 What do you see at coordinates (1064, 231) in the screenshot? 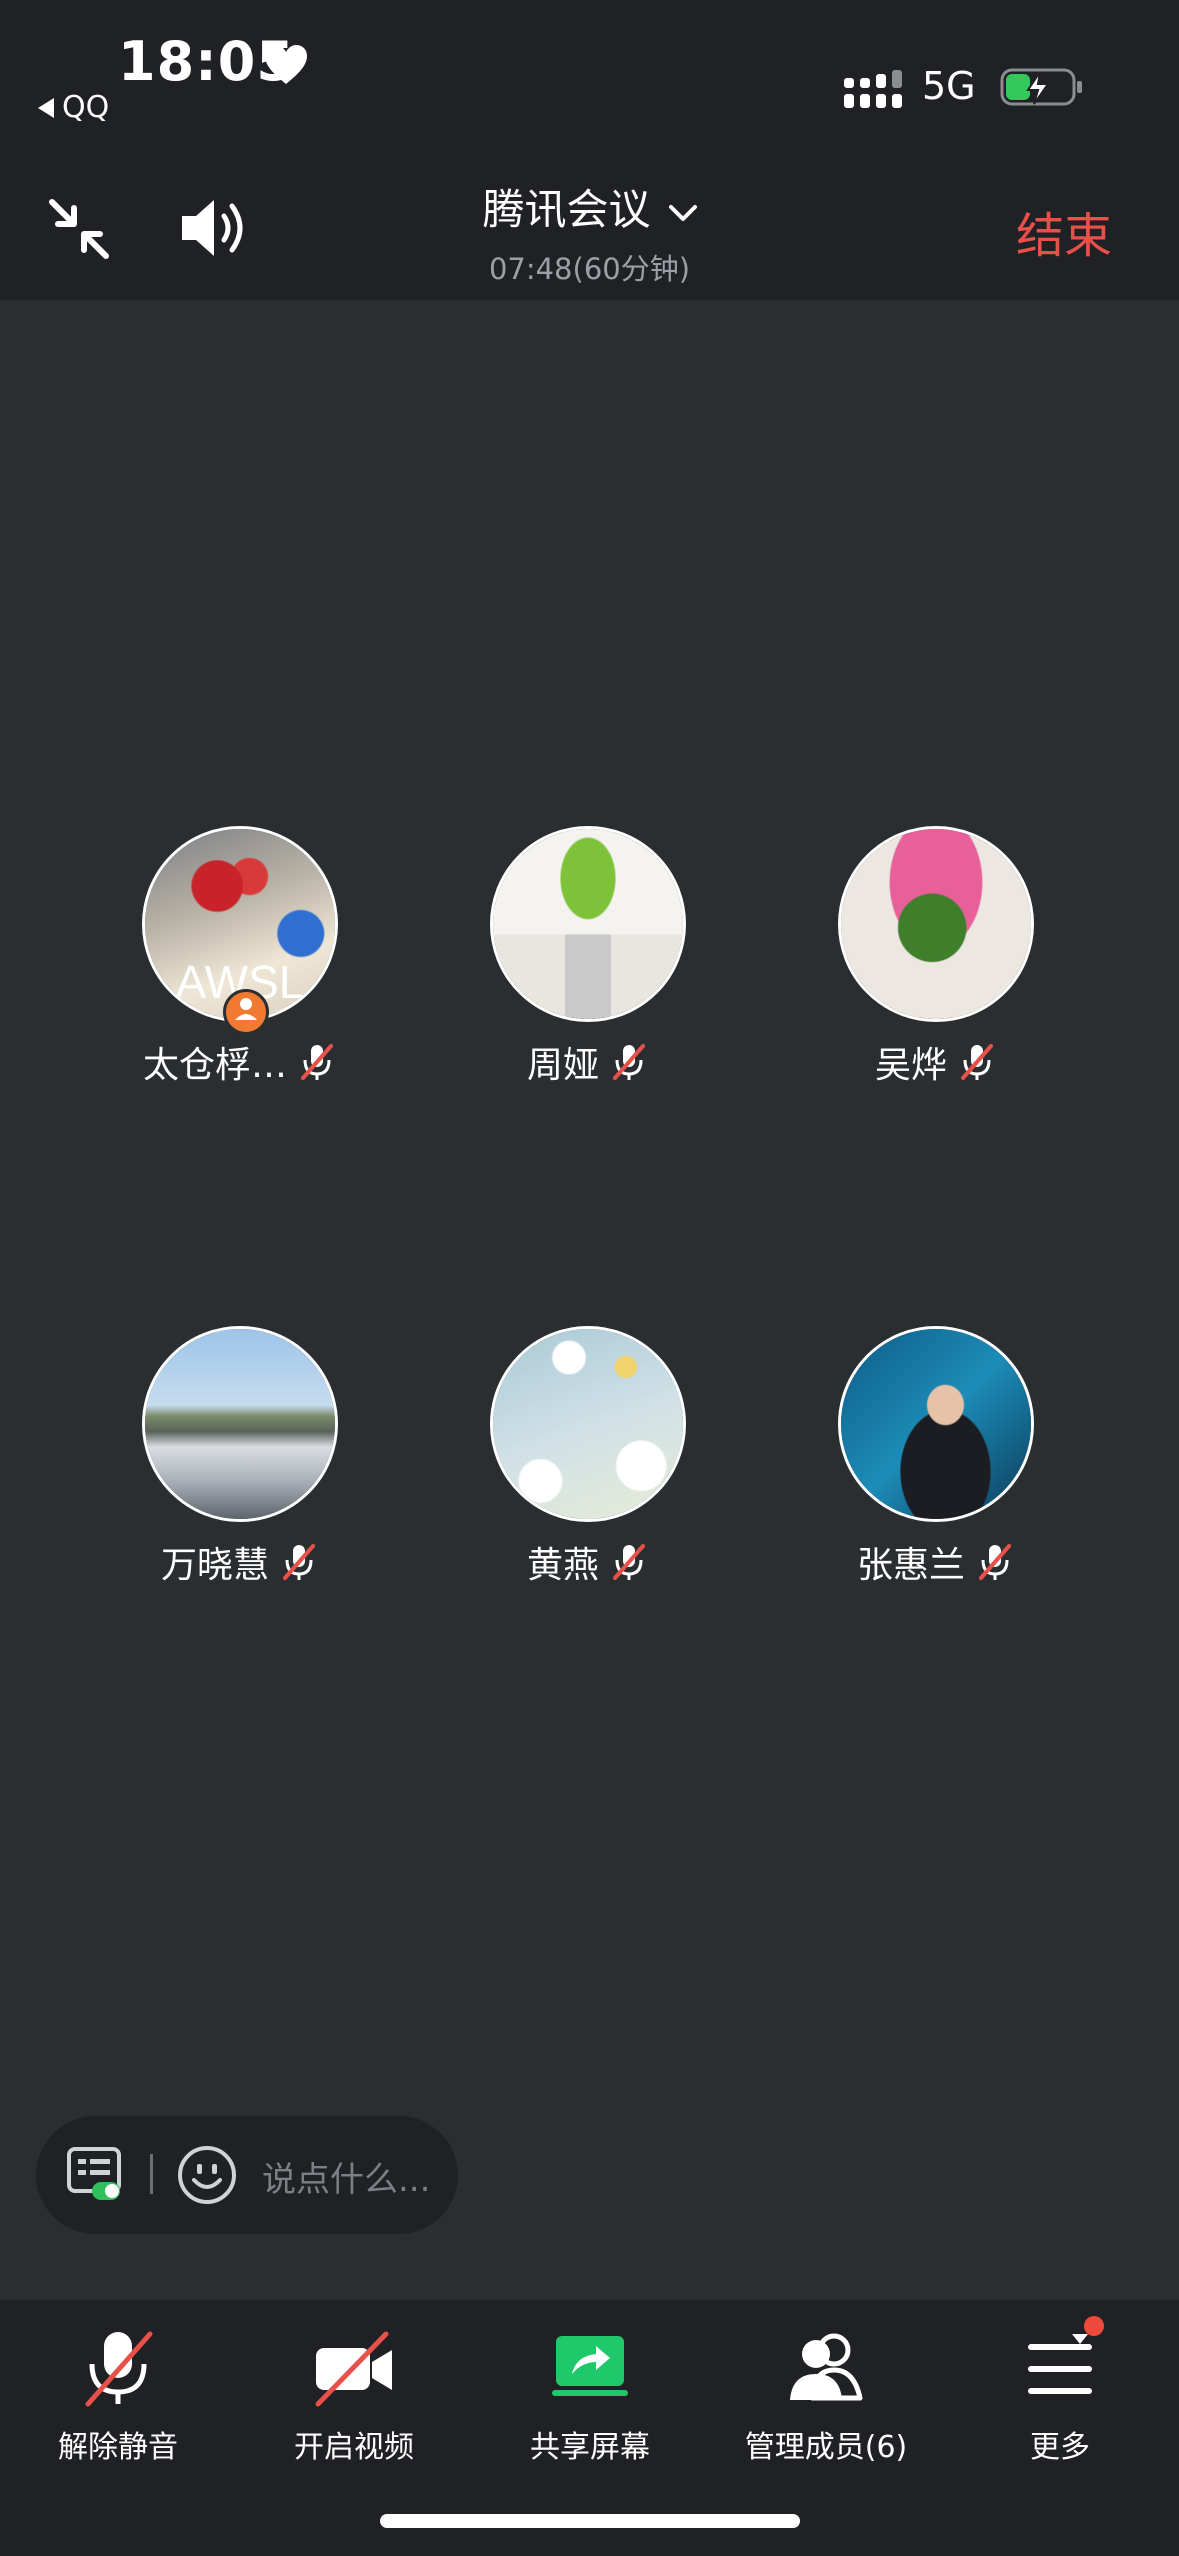
I see `end-meeting-button: 结束` at bounding box center [1064, 231].